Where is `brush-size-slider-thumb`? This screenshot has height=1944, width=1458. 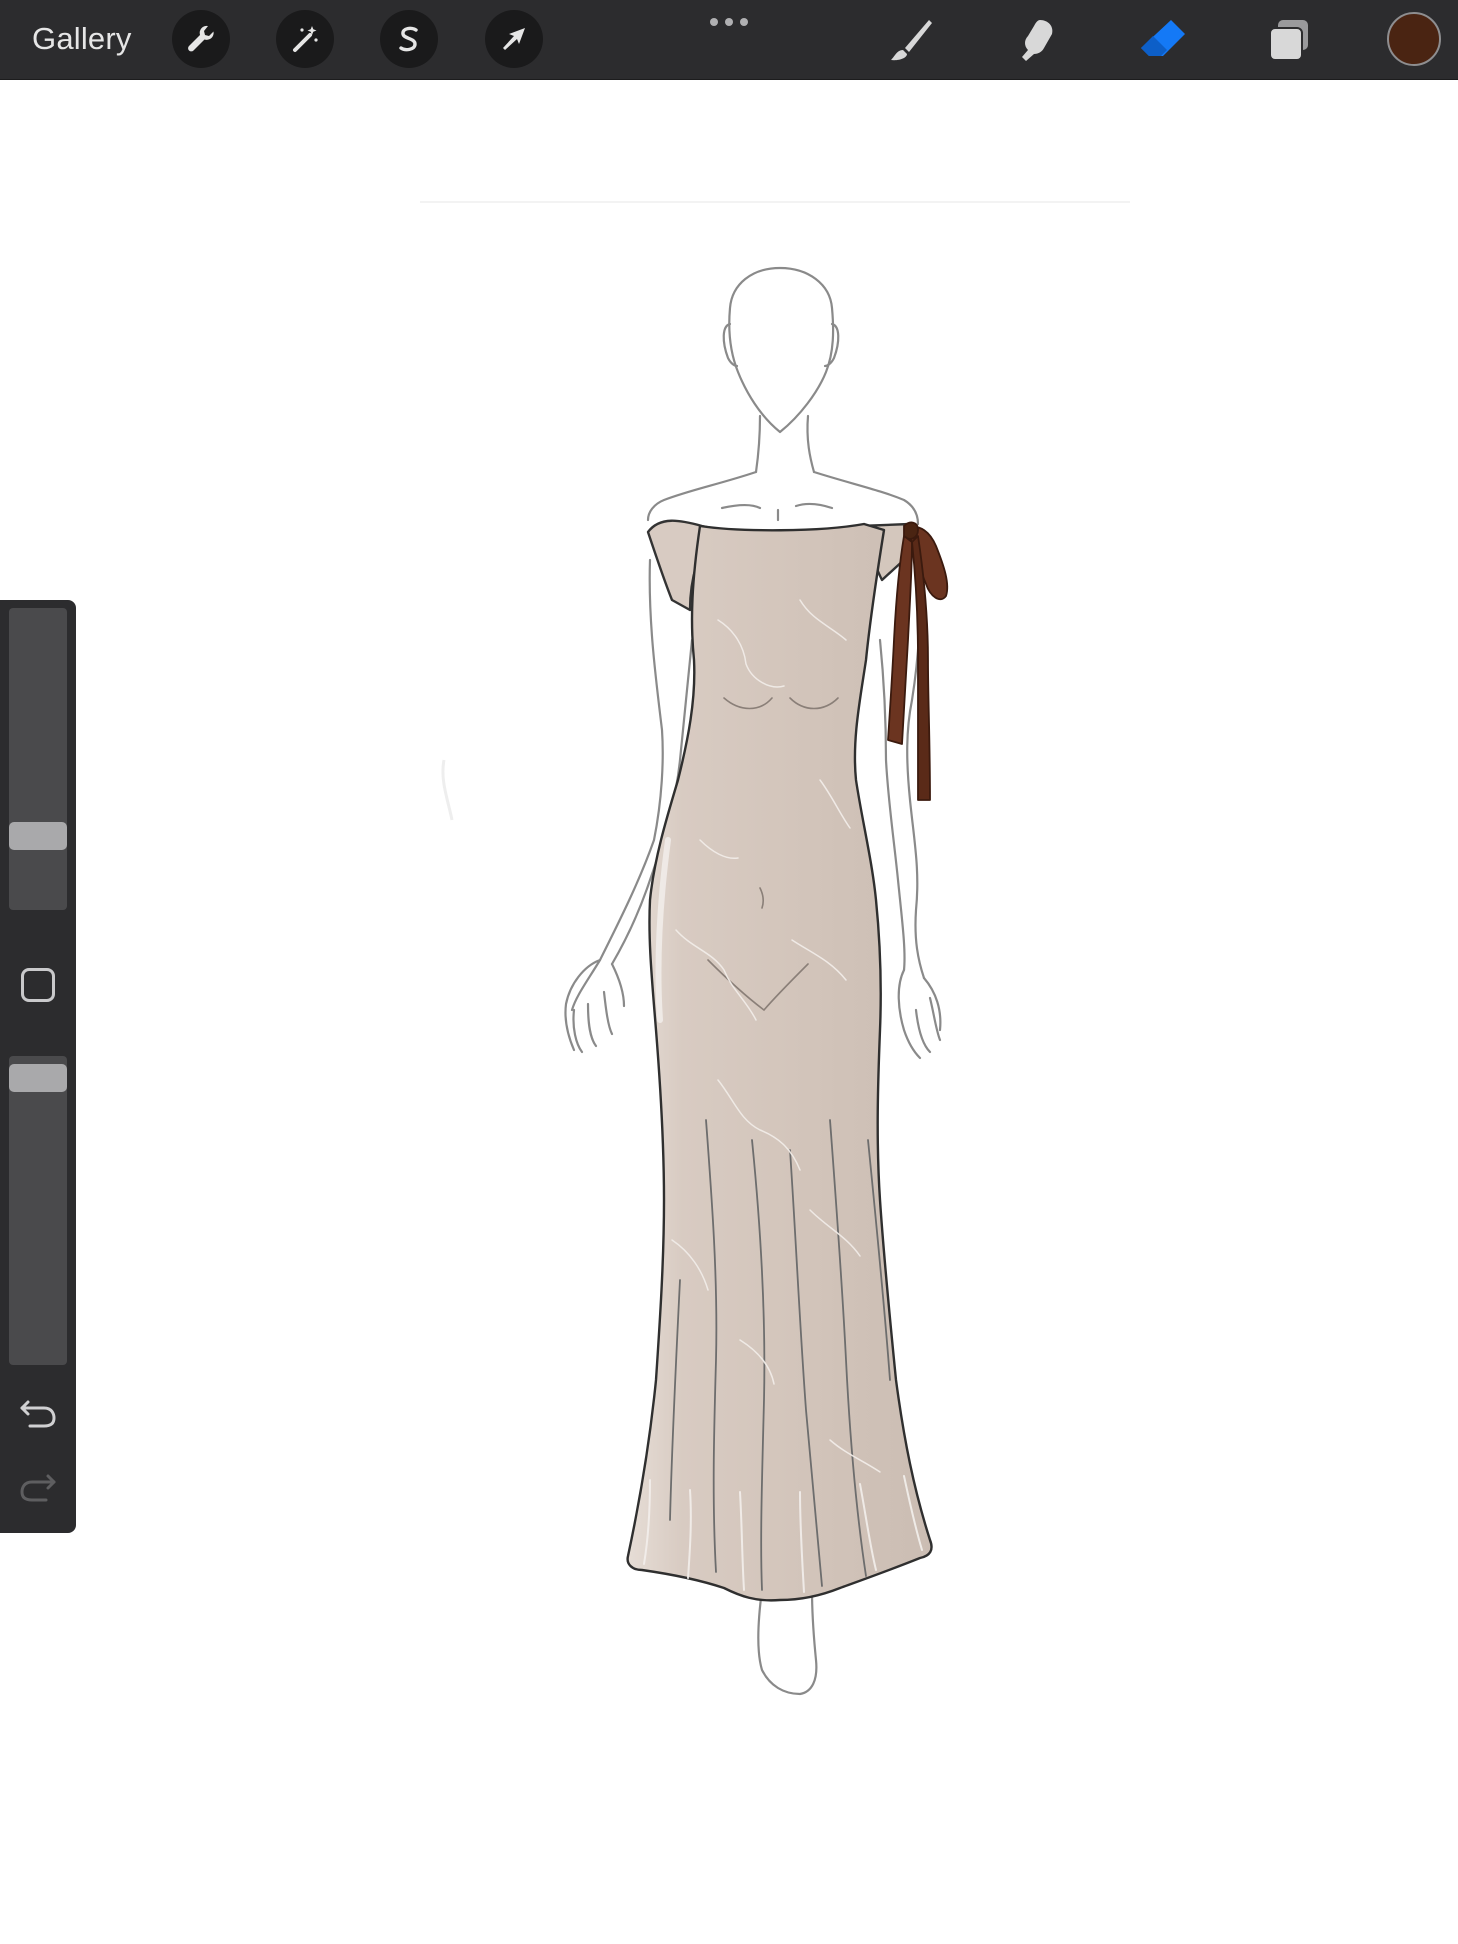
brush-size-slider-thumb is located at coordinates (38, 835).